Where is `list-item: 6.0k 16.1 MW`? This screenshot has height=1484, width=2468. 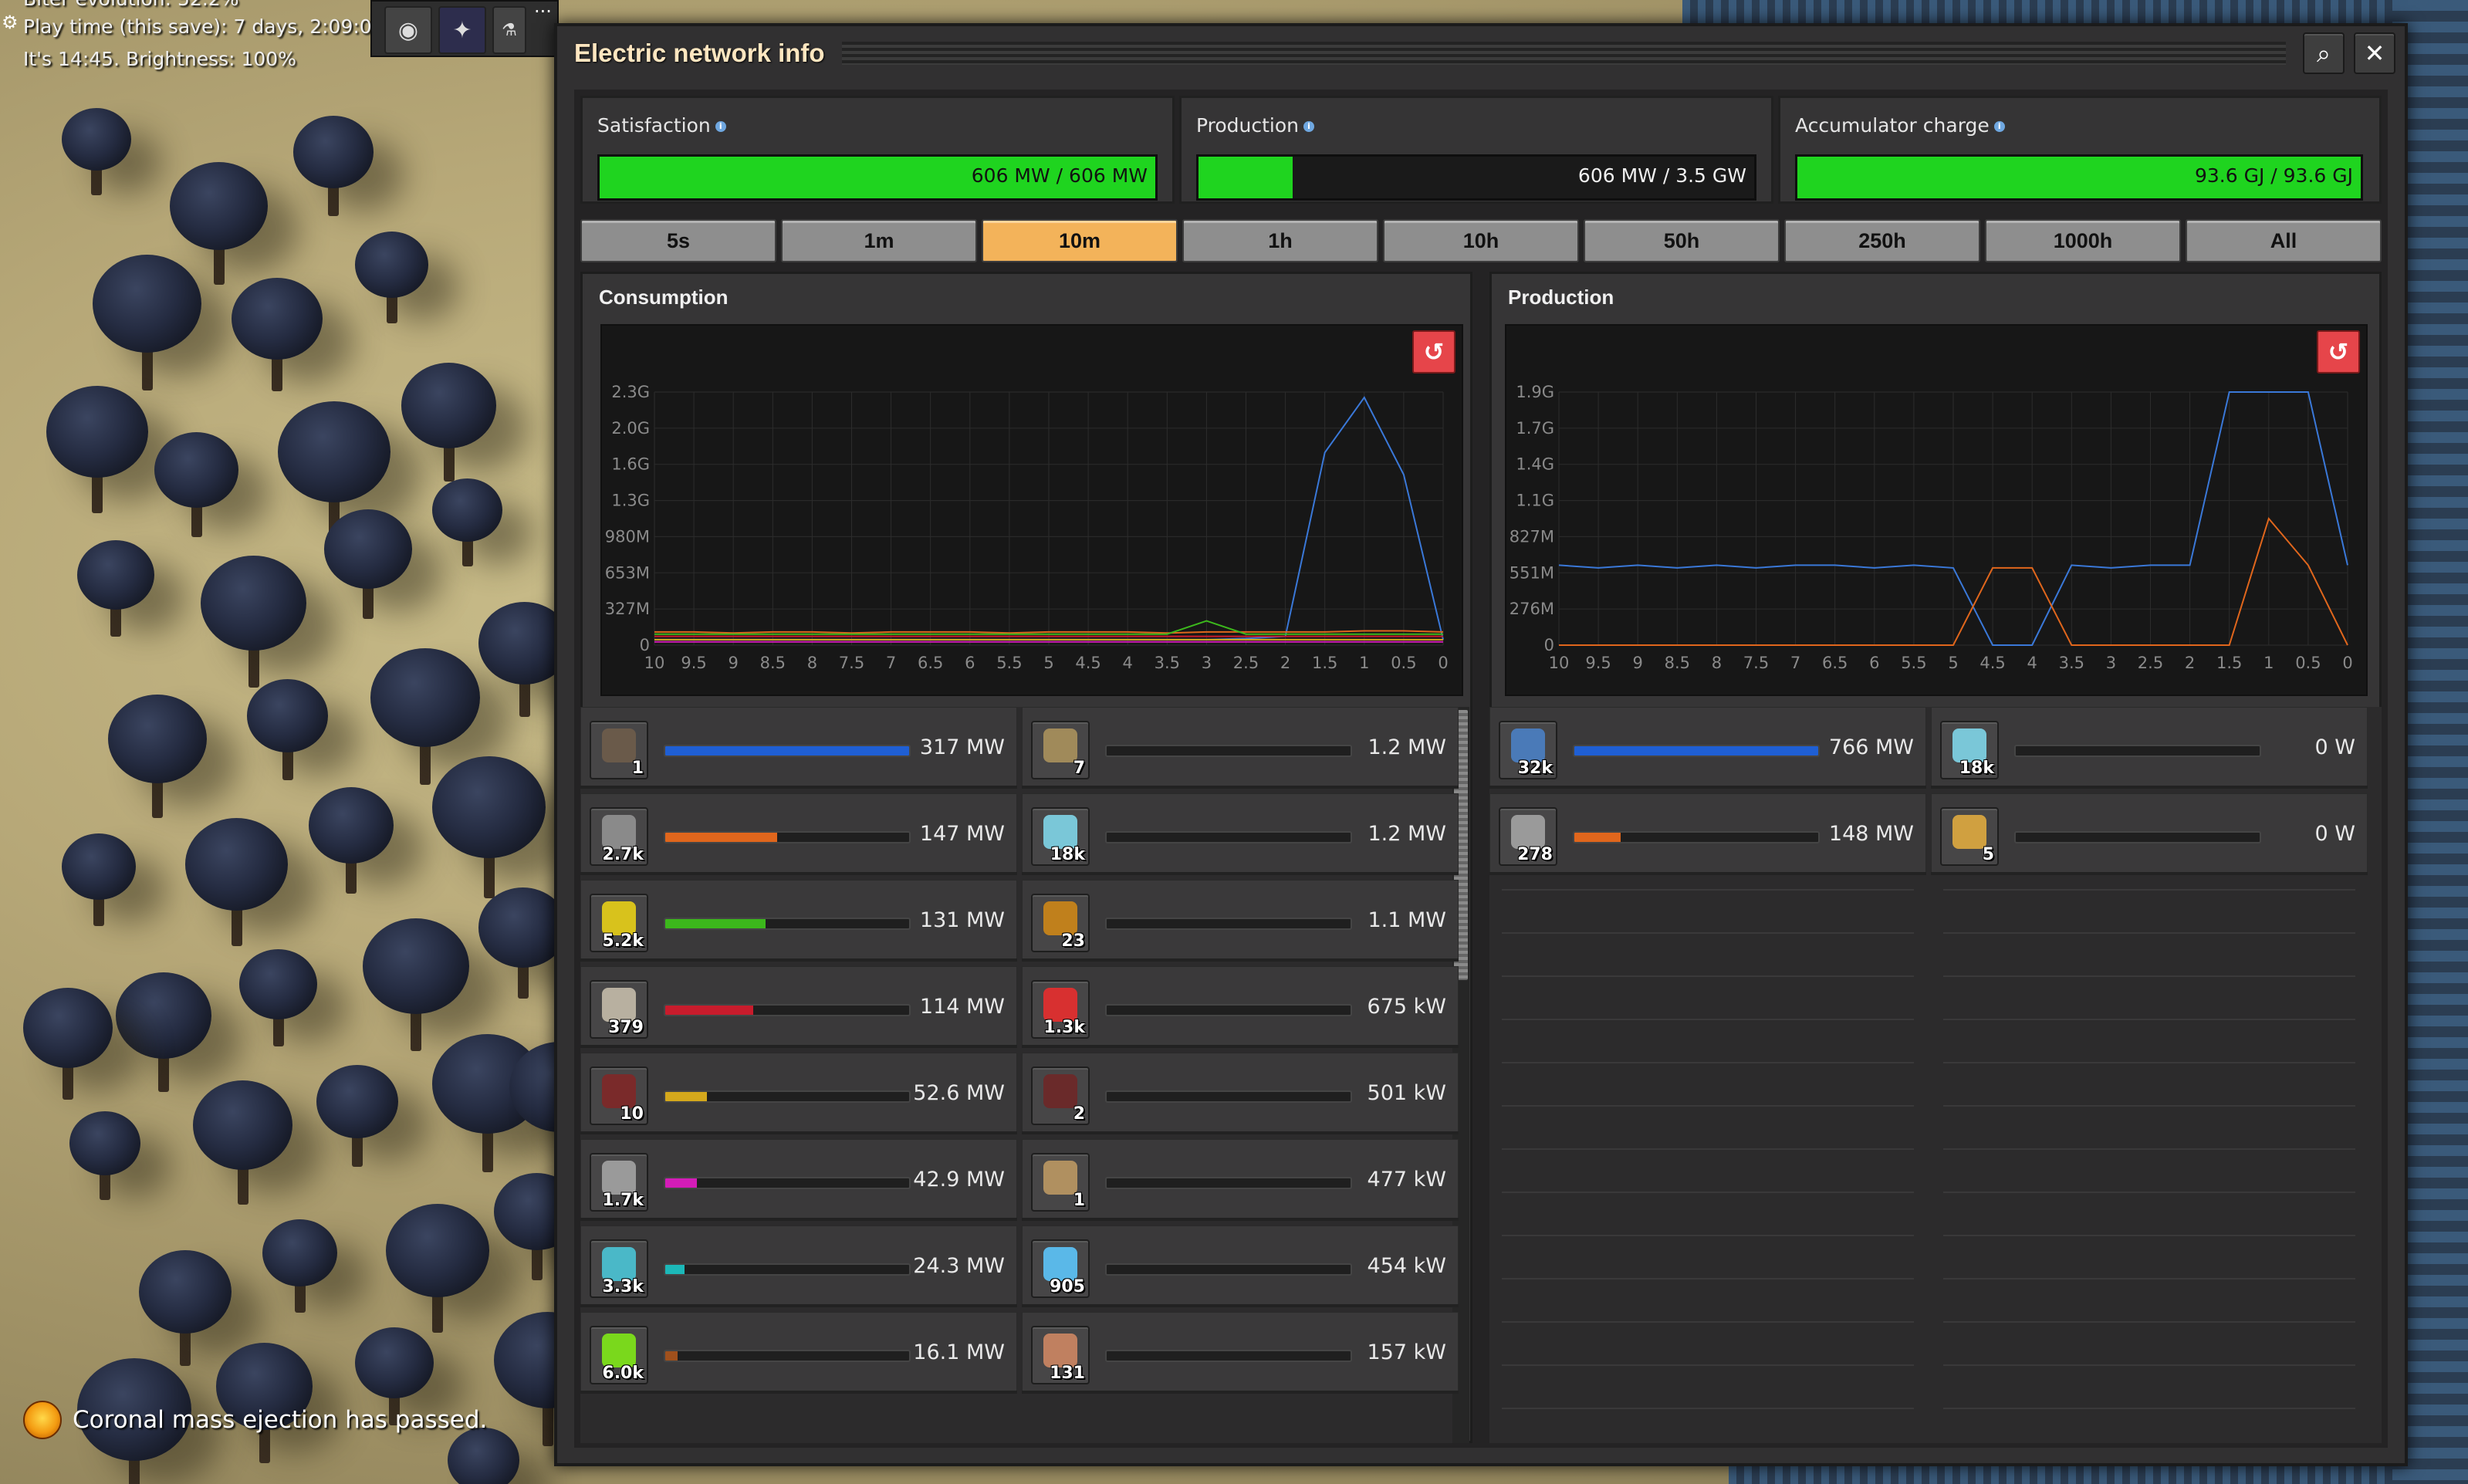 list-item: 6.0k 16.1 MW is located at coordinates (798, 1353).